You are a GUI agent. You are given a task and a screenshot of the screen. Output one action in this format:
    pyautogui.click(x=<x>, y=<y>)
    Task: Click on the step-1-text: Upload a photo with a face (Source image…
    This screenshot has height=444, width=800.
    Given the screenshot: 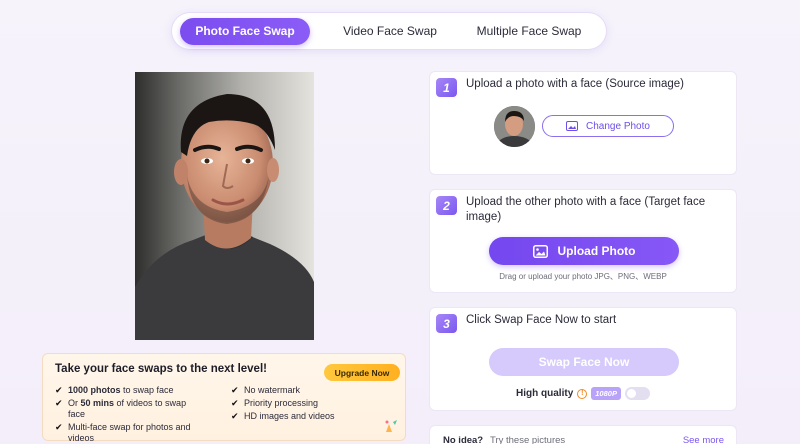 What is the action you would take?
    pyautogui.click(x=575, y=84)
    